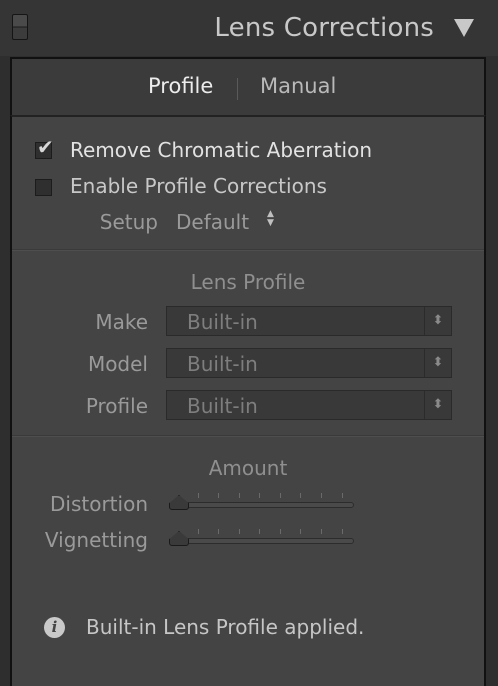  Describe the element at coordinates (121, 322) in the screenshot. I see `make-label: Make` at that location.